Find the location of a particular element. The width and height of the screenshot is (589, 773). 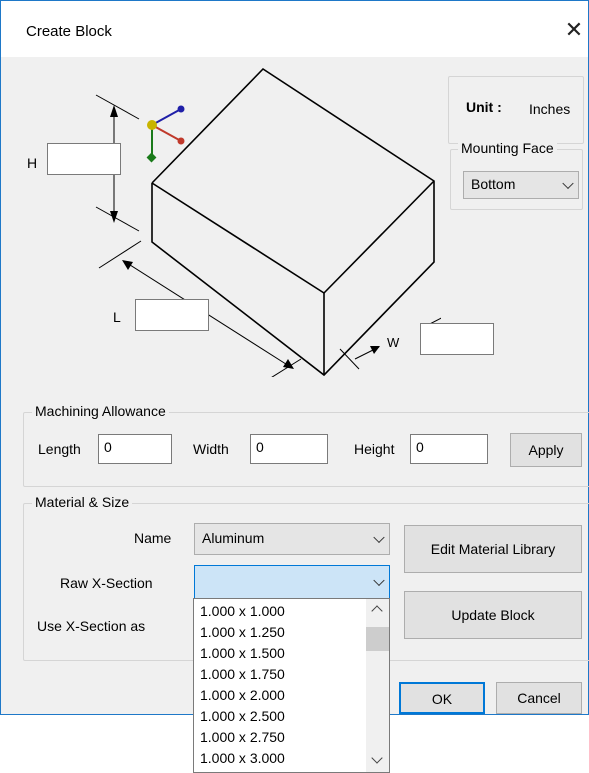

mounting-face-group: Mounting Face Bottom is located at coordinates (516, 175).